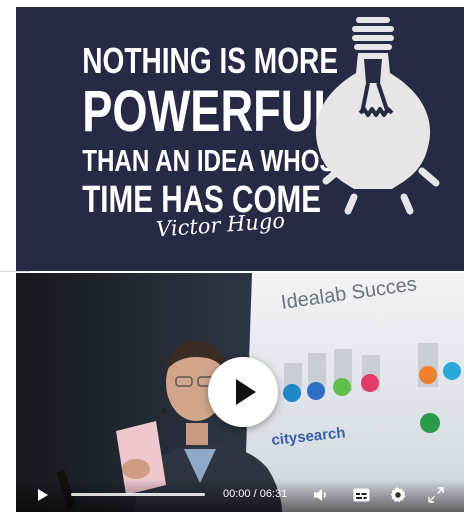 This screenshot has height=512, width=465. I want to click on quote-line-1: NOTHING IS MORE, so click(210, 60).